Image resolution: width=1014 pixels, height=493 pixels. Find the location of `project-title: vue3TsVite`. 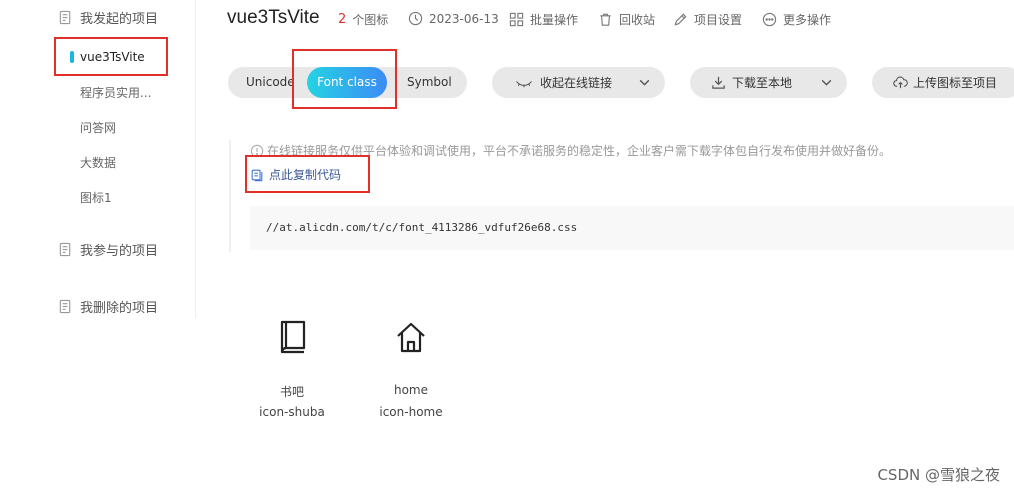

project-title: vue3TsVite is located at coordinates (273, 17).